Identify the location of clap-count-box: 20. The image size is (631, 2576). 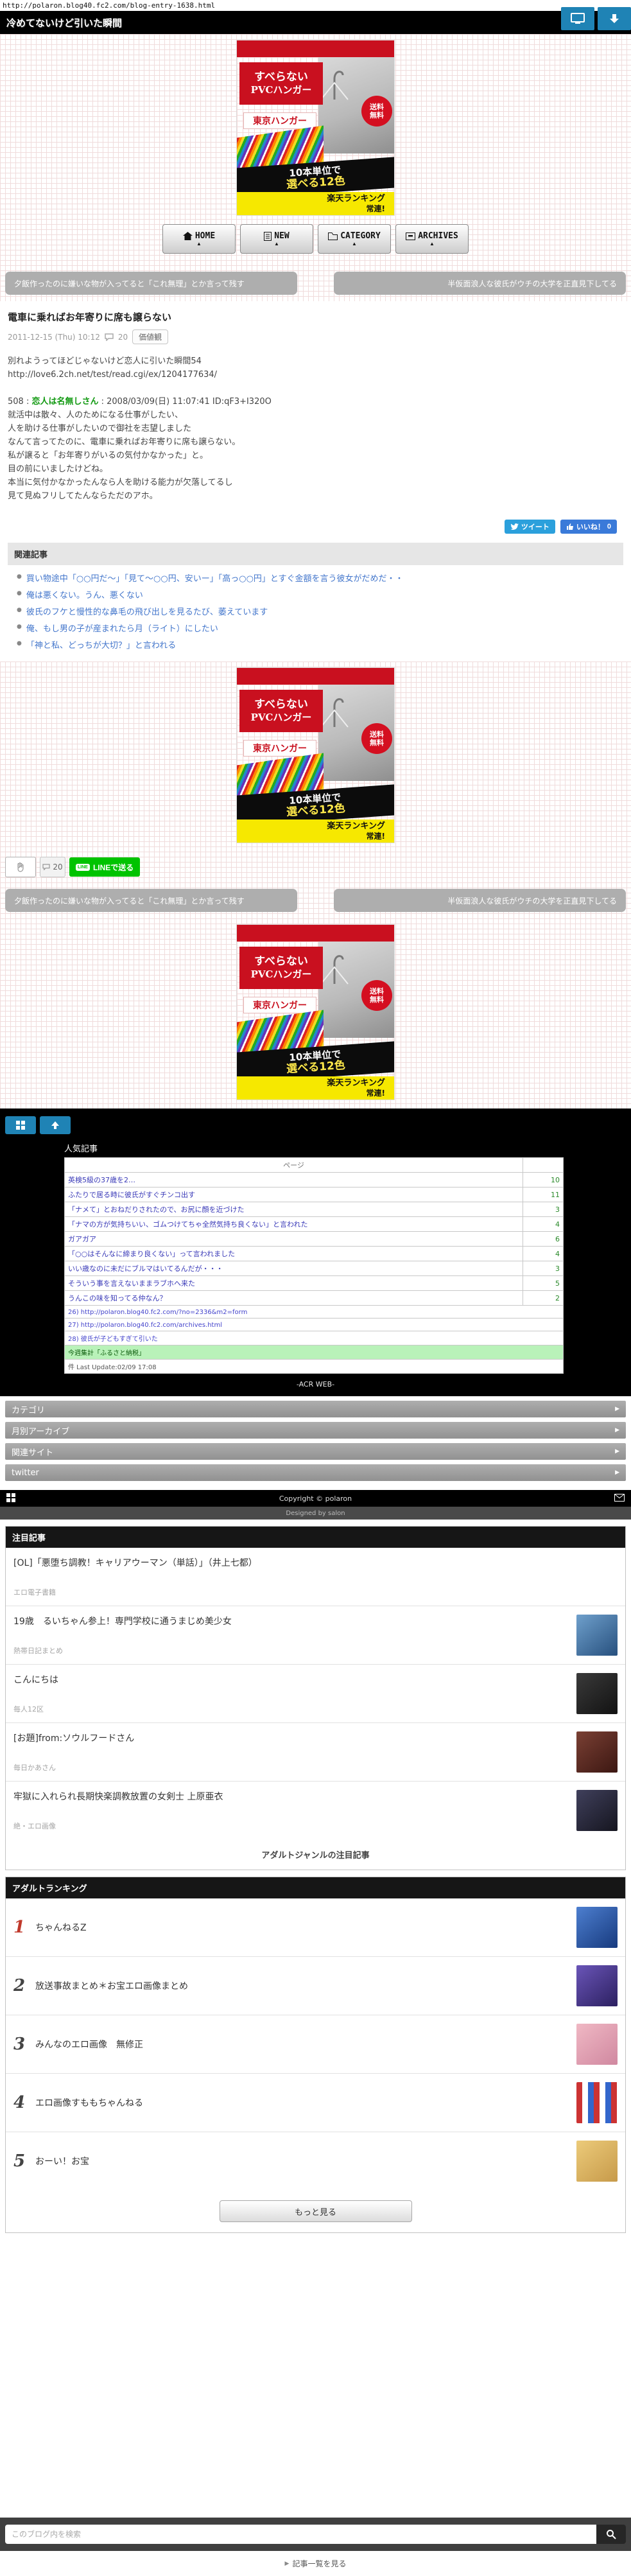
(52, 867).